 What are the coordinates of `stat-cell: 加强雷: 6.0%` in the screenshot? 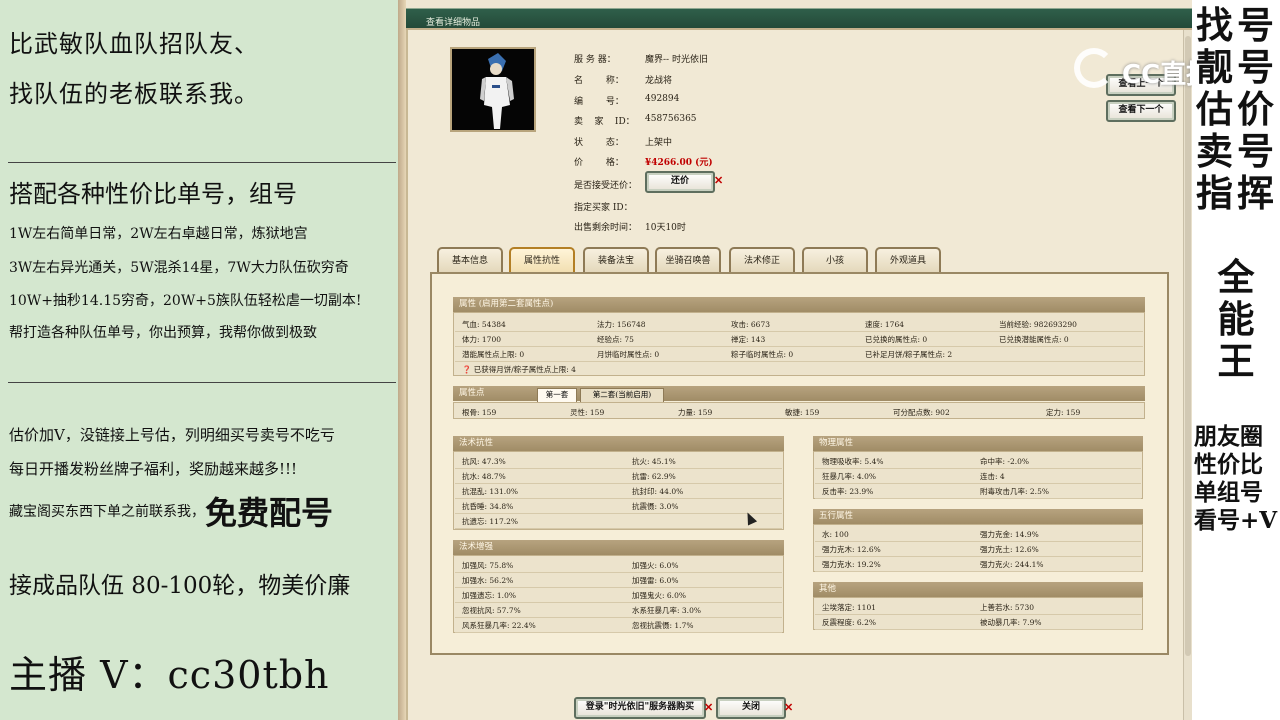 It's located at (655, 580).